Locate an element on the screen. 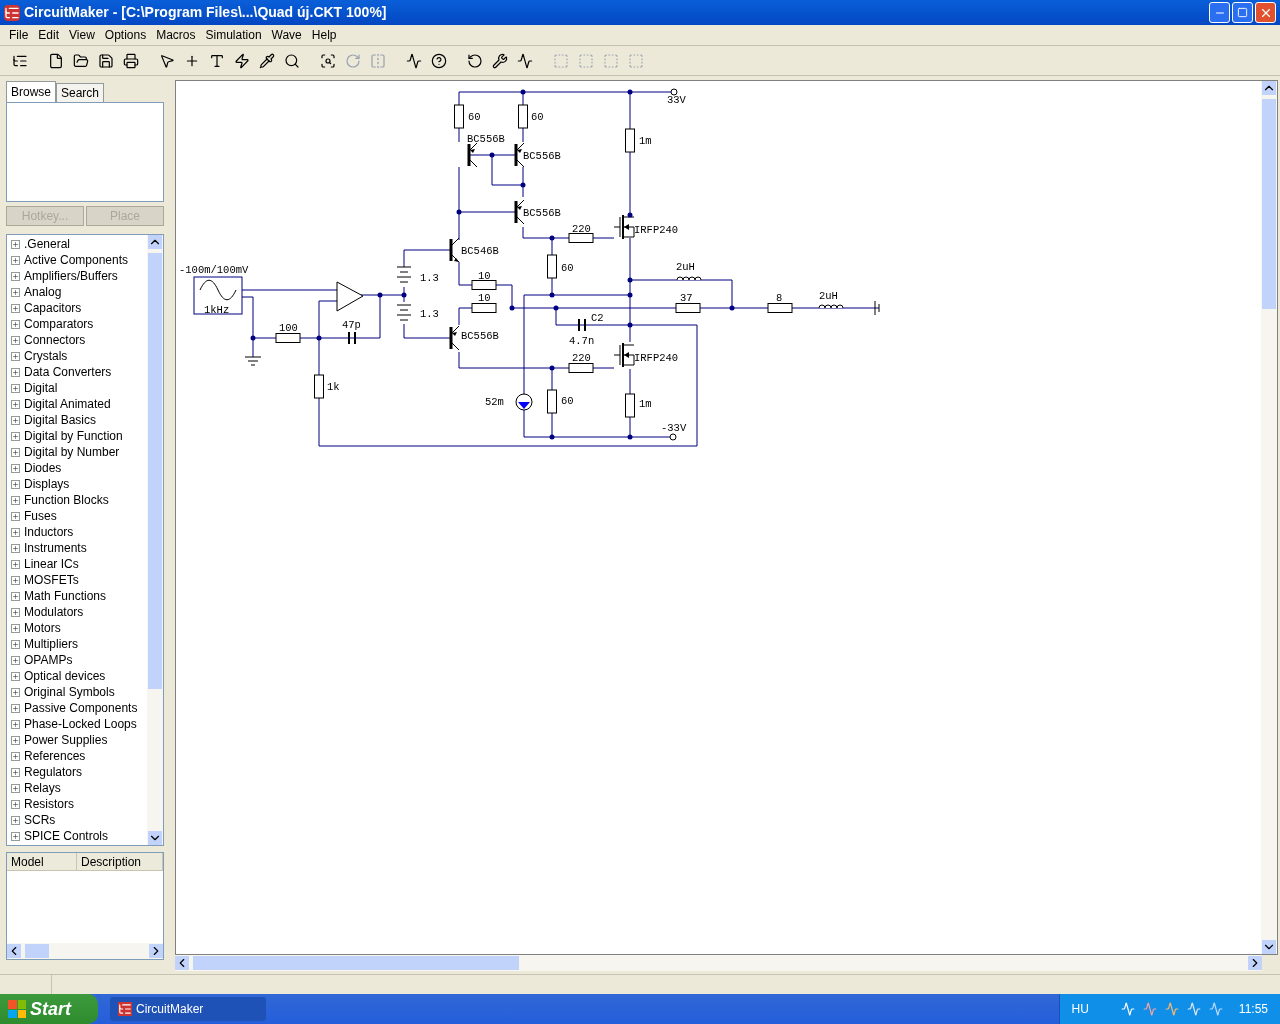  column-header: Description is located at coordinates (120, 862).